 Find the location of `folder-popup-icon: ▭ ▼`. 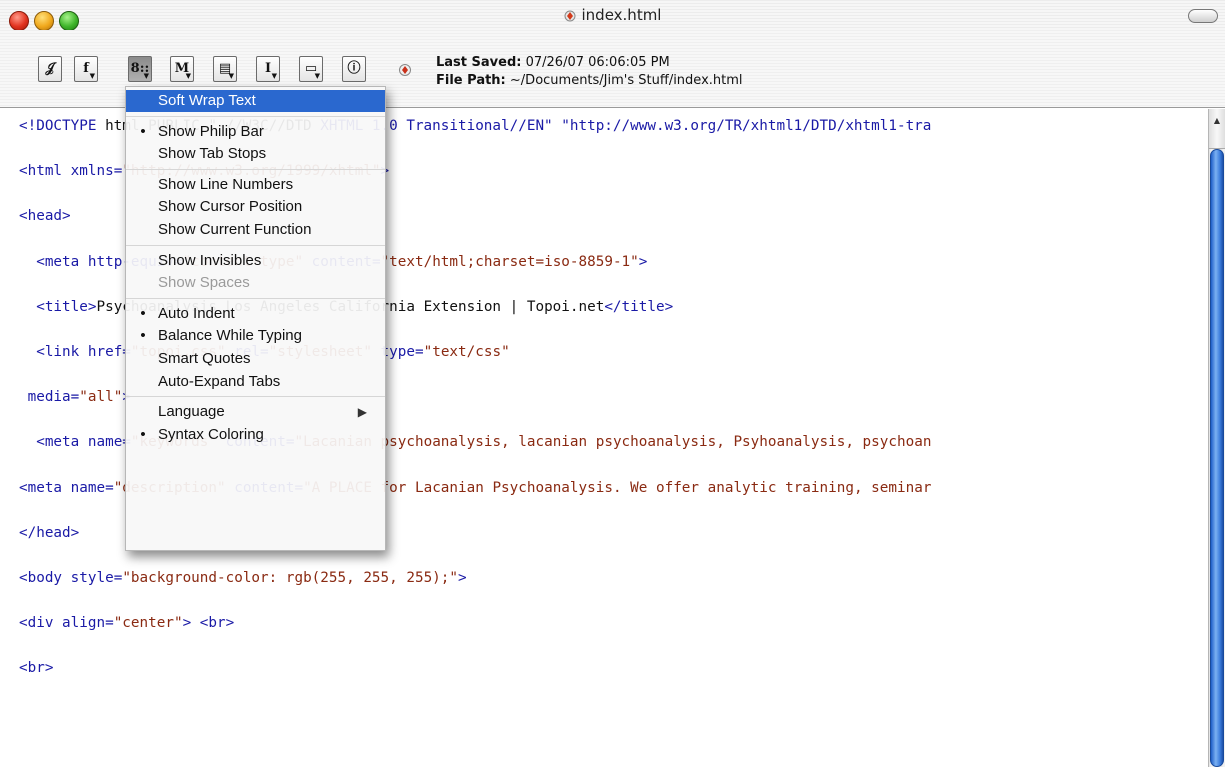

folder-popup-icon: ▭ ▼ is located at coordinates (311, 69).